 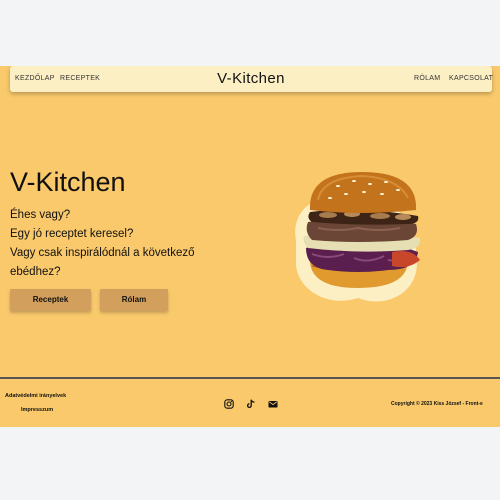 What do you see at coordinates (229, 404) in the screenshot?
I see `instagram-icon` at bounding box center [229, 404].